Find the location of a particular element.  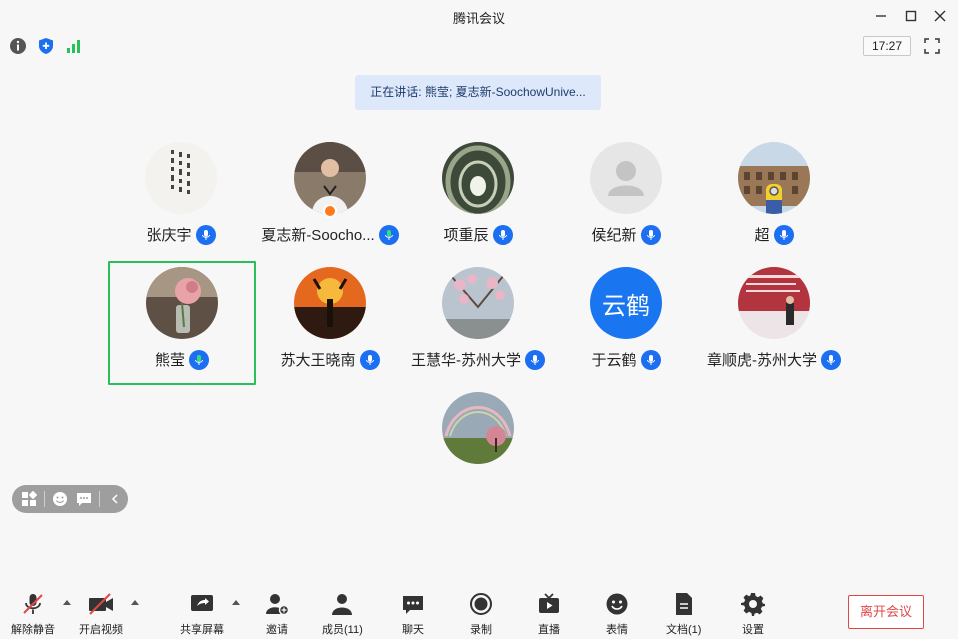

participant-tile is located at coordinates (478, 427).